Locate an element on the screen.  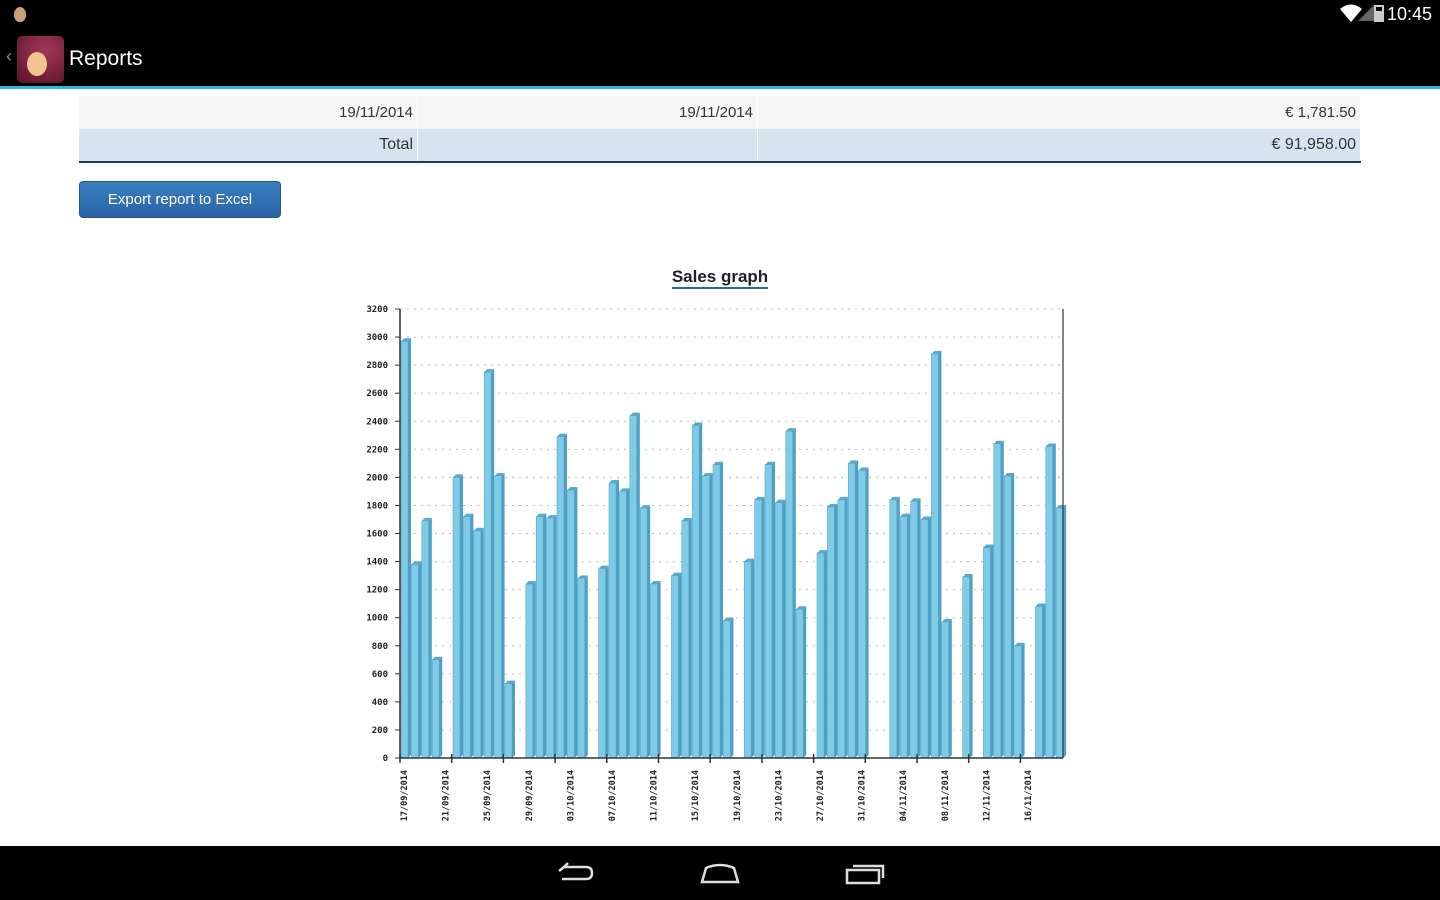
x-tick-label: 21/09/2014 is located at coordinates (447, 795).